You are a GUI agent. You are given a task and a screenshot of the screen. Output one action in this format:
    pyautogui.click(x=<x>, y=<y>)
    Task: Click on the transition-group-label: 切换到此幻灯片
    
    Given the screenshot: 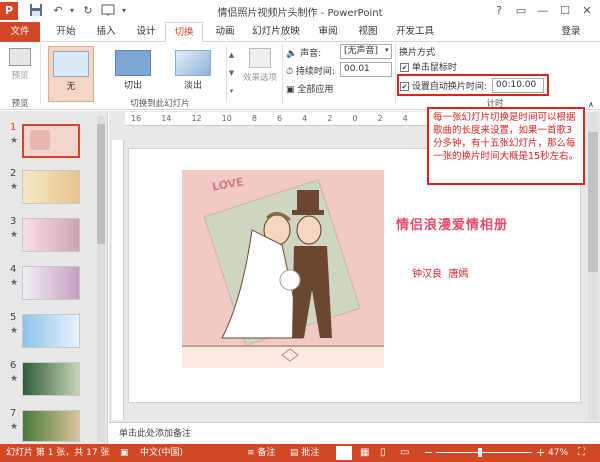 What is the action you would take?
    pyautogui.click(x=160, y=104)
    